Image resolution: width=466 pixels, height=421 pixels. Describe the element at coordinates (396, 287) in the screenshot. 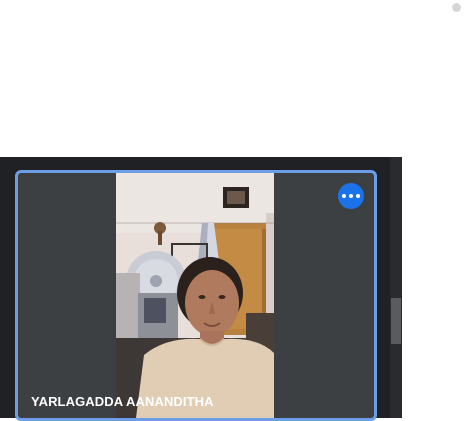

I see `scrollbar` at that location.